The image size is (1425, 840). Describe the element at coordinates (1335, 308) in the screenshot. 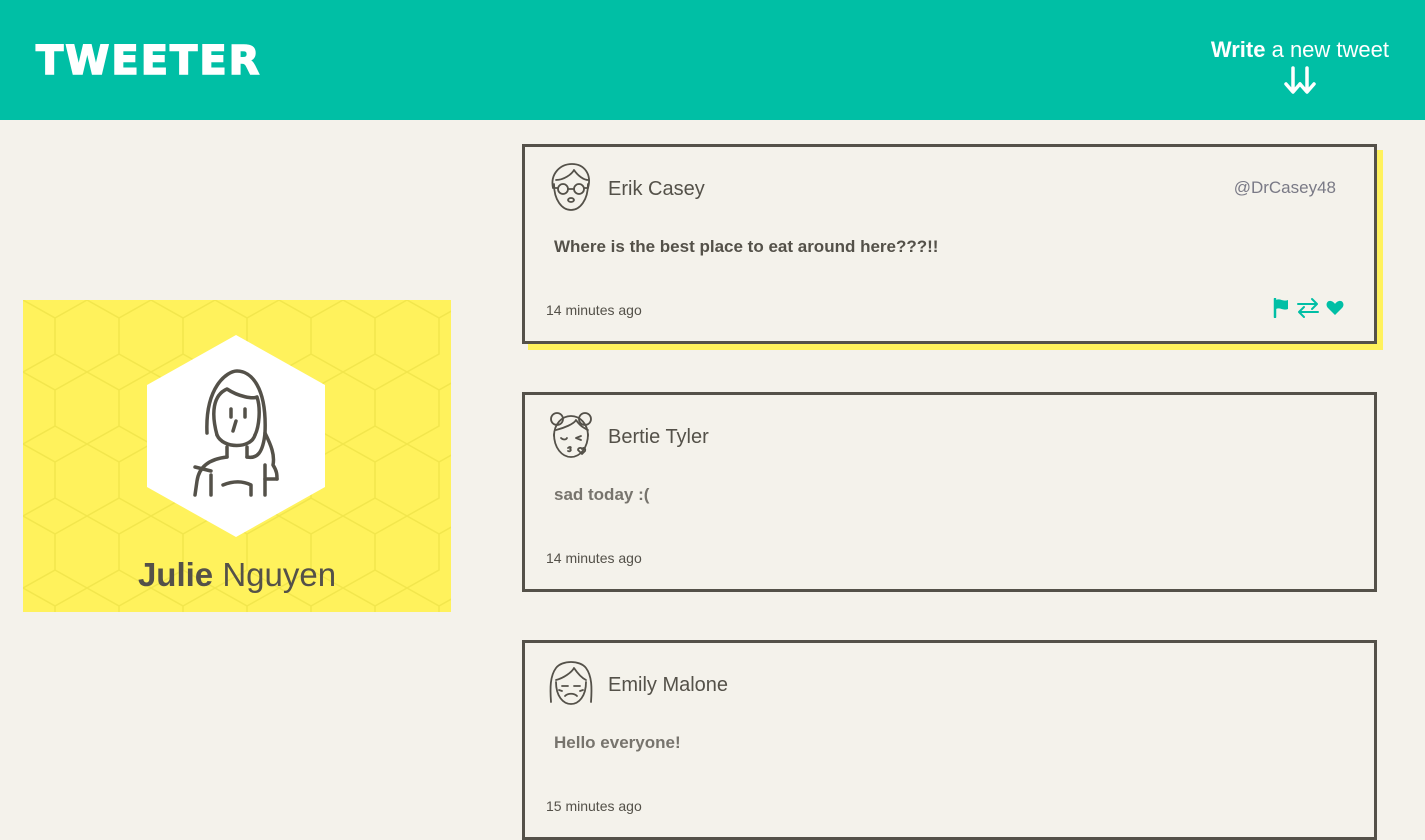

I see `heart-icon` at that location.